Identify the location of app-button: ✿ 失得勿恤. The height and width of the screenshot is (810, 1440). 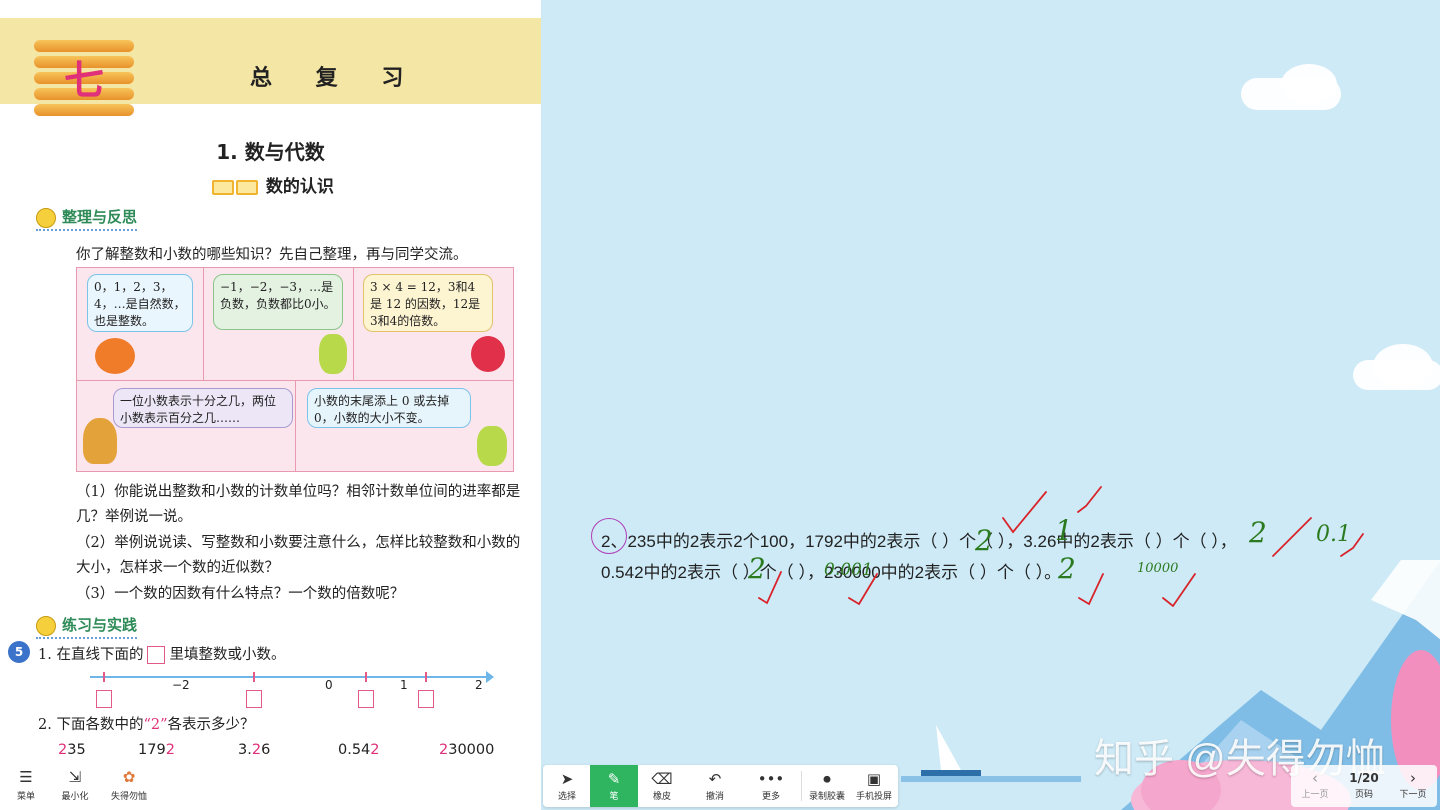
(129, 785).